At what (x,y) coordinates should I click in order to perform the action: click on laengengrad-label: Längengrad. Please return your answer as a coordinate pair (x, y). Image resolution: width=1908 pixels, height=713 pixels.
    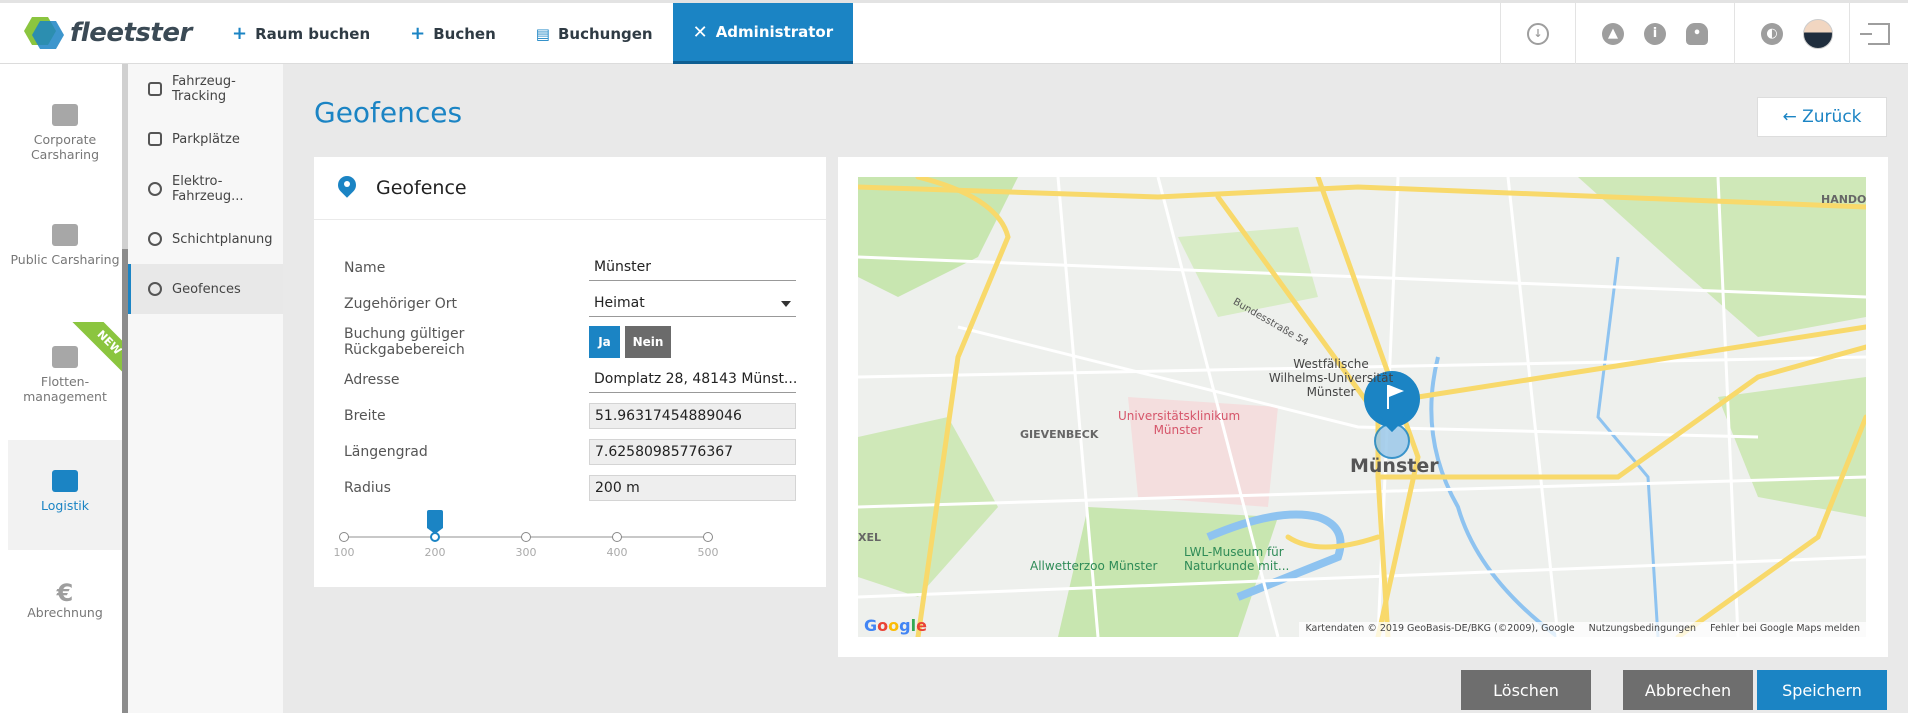
    Looking at the image, I should click on (386, 452).